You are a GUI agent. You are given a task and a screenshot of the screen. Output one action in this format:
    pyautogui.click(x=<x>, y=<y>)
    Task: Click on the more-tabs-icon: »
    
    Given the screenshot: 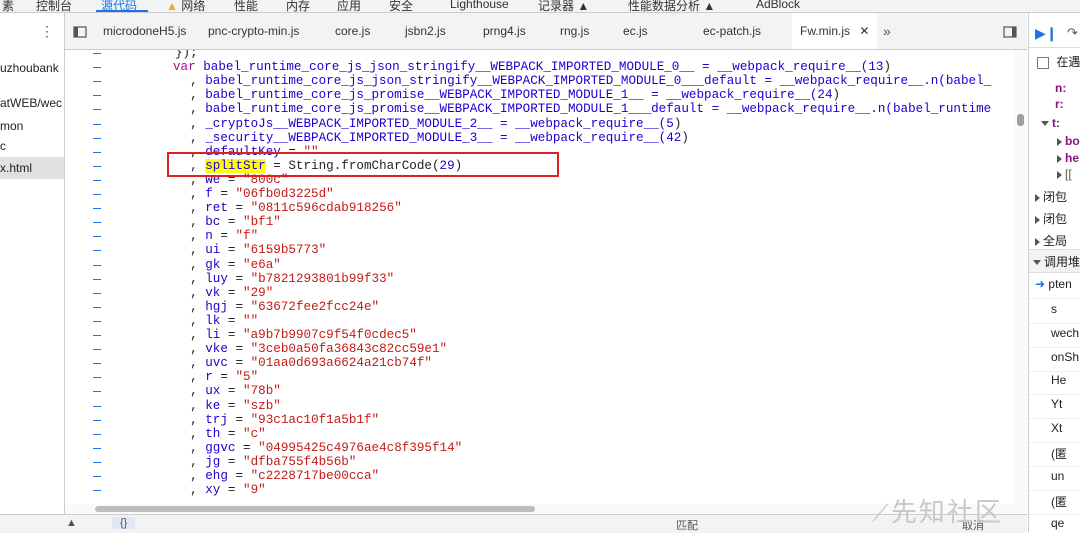 What is the action you would take?
    pyautogui.click(x=887, y=31)
    